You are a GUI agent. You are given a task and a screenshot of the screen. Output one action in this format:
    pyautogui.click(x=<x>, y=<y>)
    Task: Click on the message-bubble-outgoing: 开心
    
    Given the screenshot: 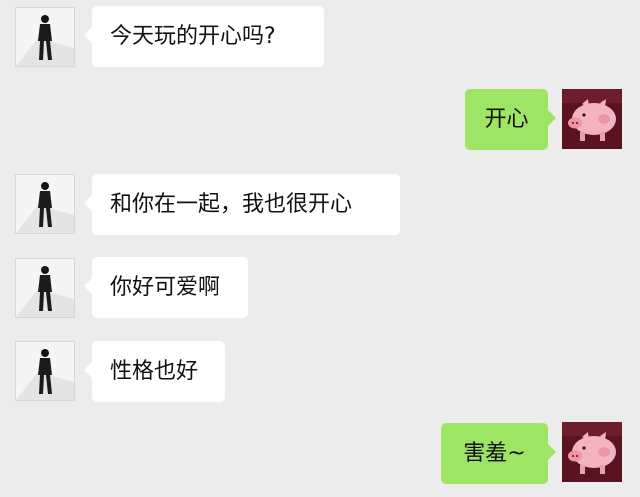 What is the action you would take?
    pyautogui.click(x=510, y=119)
    